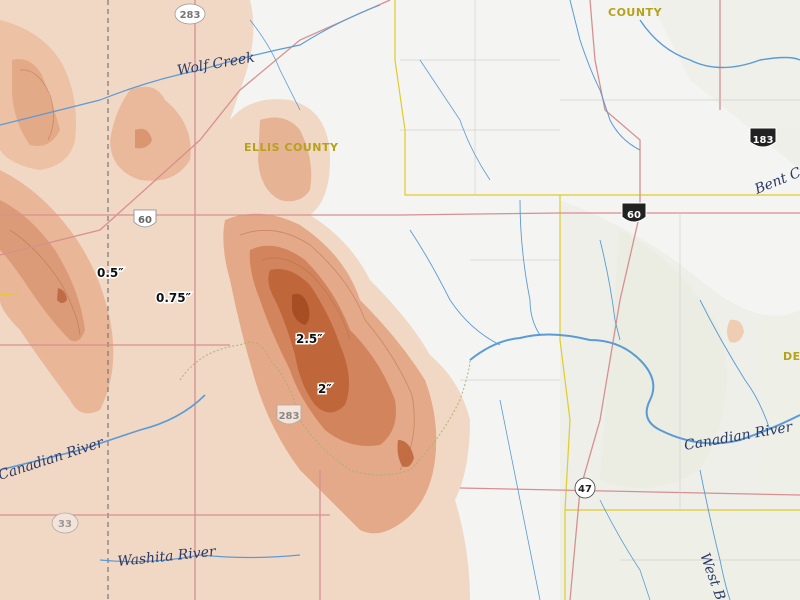  What do you see at coordinates (635, 12) in the screenshot?
I see `county-label: COUNTY` at bounding box center [635, 12].